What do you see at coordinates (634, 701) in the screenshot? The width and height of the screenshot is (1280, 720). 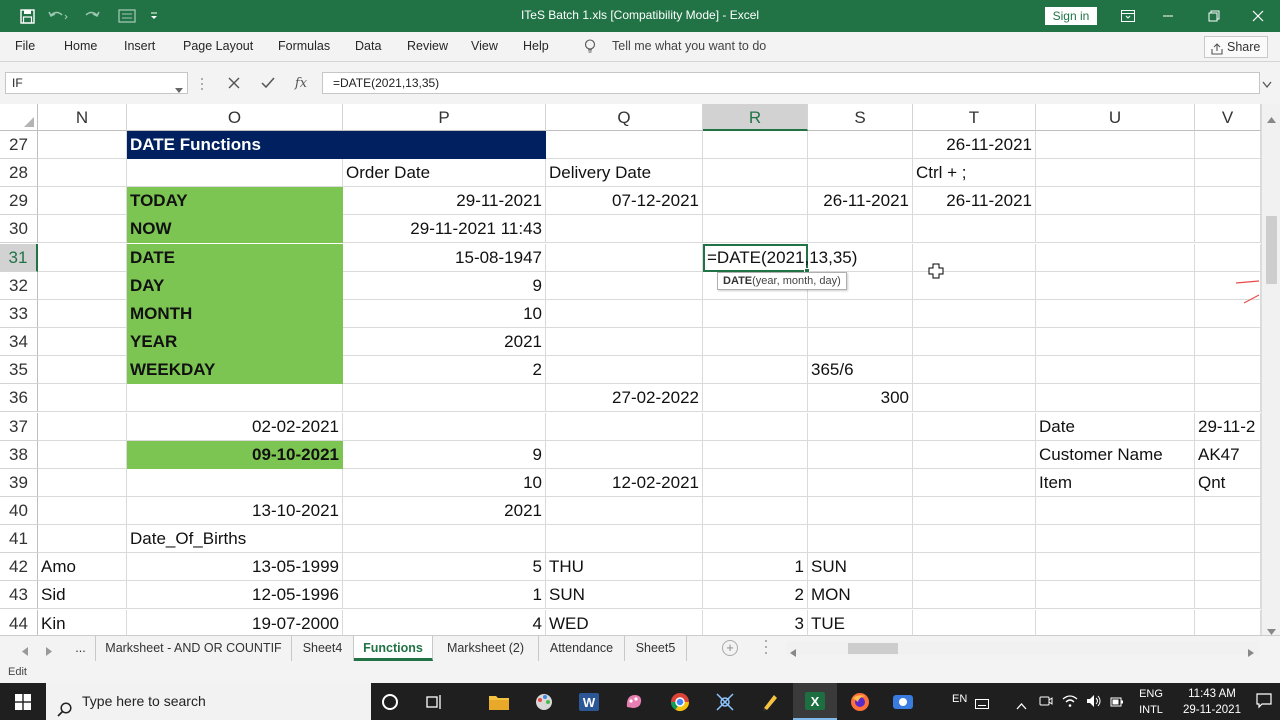 I see `paint-3d-icon` at bounding box center [634, 701].